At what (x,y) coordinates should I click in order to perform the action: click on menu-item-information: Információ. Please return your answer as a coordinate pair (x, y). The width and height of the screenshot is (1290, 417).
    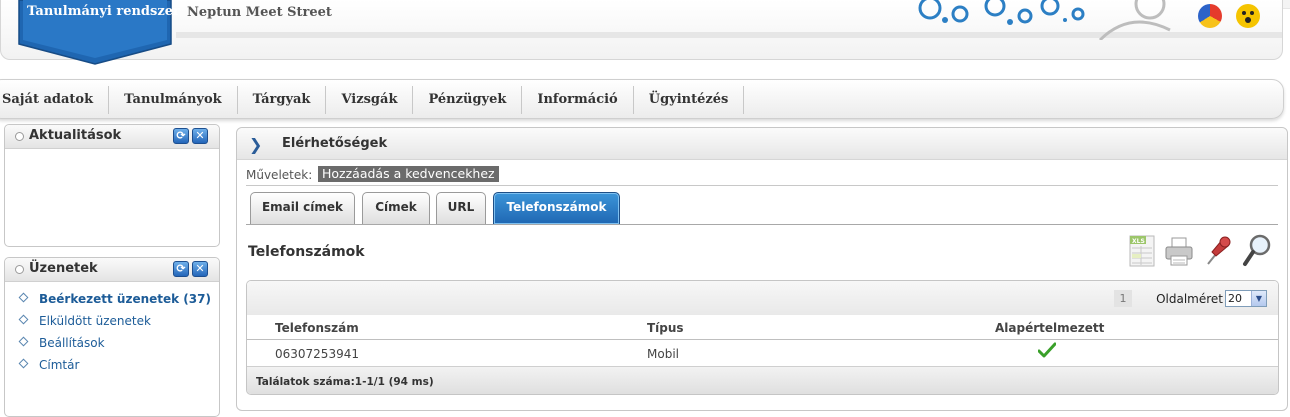
    Looking at the image, I should click on (578, 100).